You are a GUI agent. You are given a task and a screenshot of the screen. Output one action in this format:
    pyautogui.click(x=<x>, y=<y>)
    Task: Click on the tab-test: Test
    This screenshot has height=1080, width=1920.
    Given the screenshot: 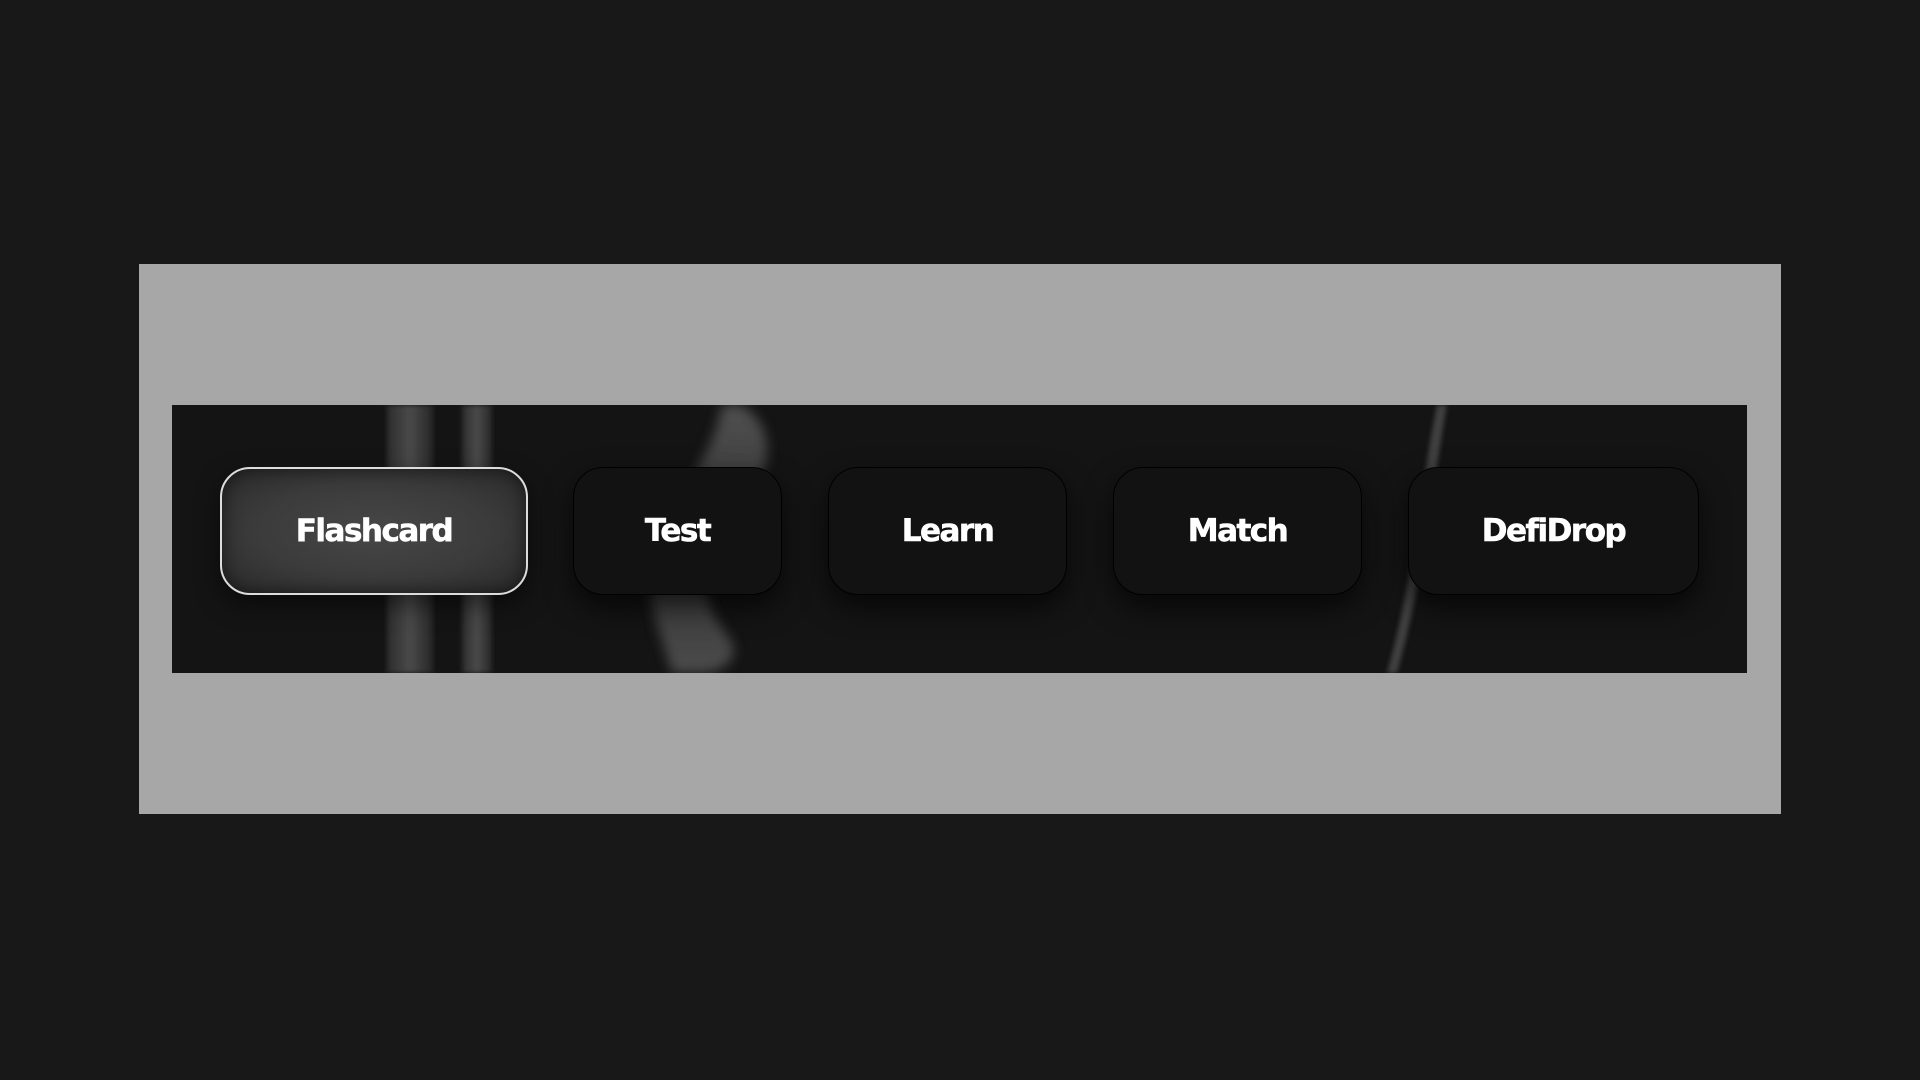 What is the action you would take?
    pyautogui.click(x=677, y=531)
    